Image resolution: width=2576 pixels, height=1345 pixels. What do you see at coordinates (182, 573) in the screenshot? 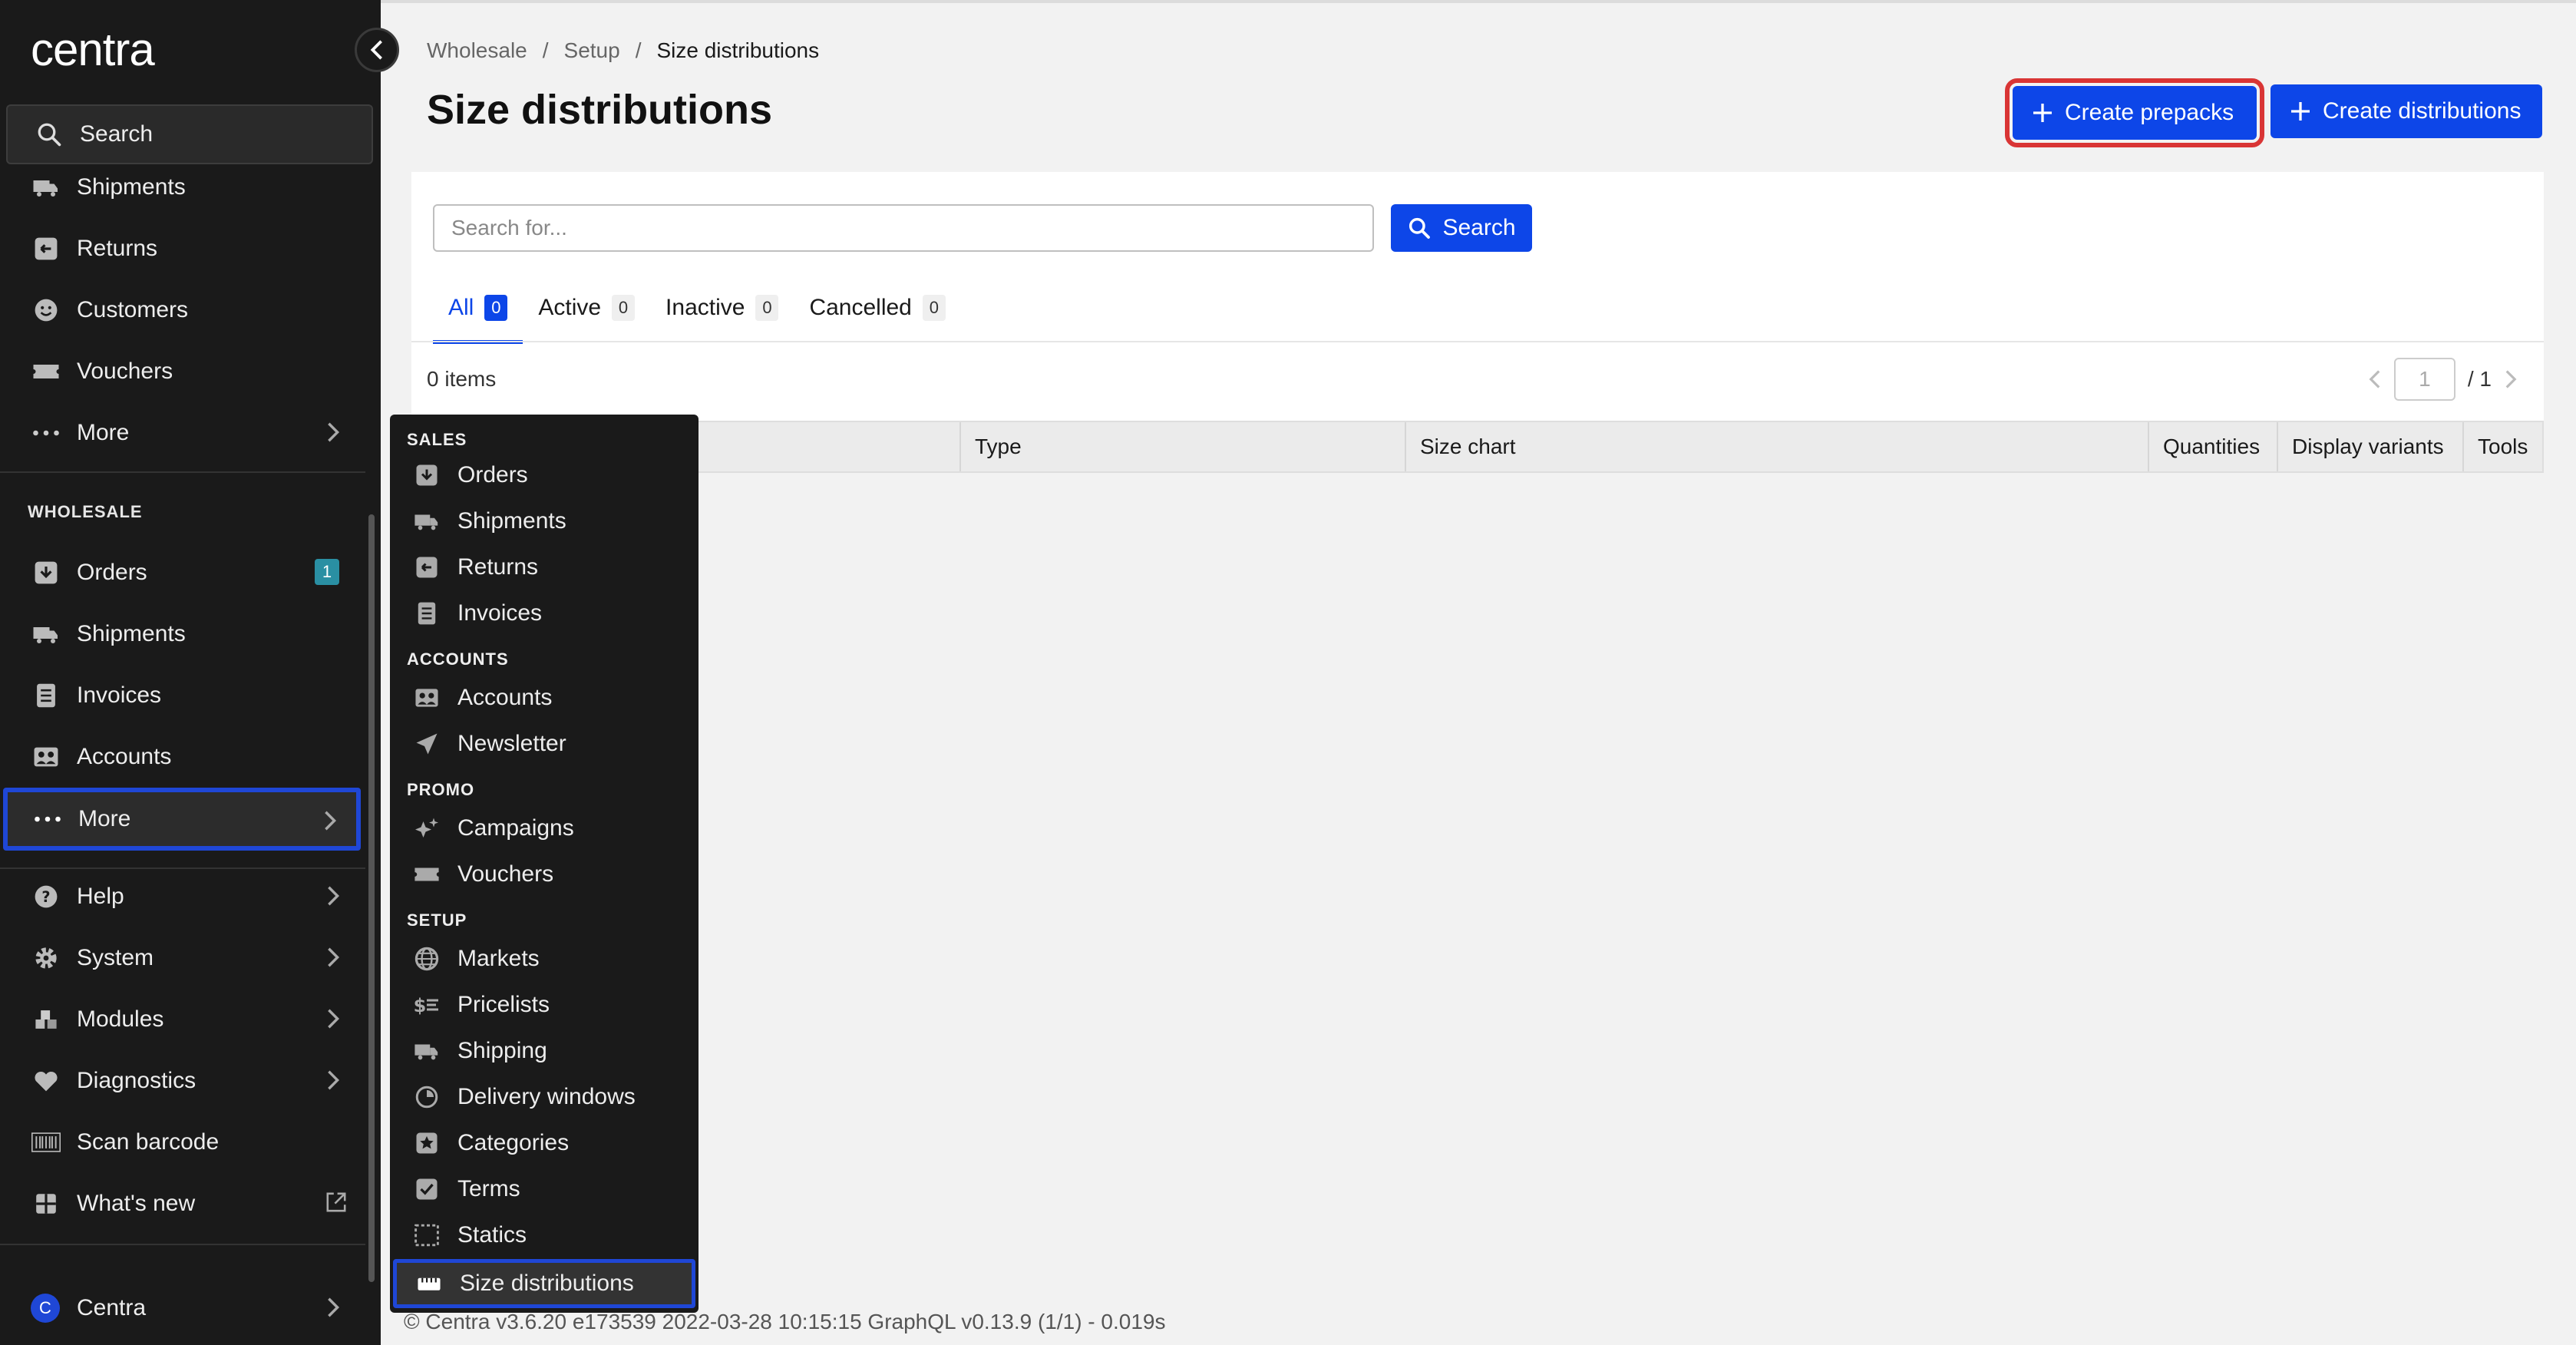
I see `sidebar-item-wholesale-orders: Orders 1` at bounding box center [182, 573].